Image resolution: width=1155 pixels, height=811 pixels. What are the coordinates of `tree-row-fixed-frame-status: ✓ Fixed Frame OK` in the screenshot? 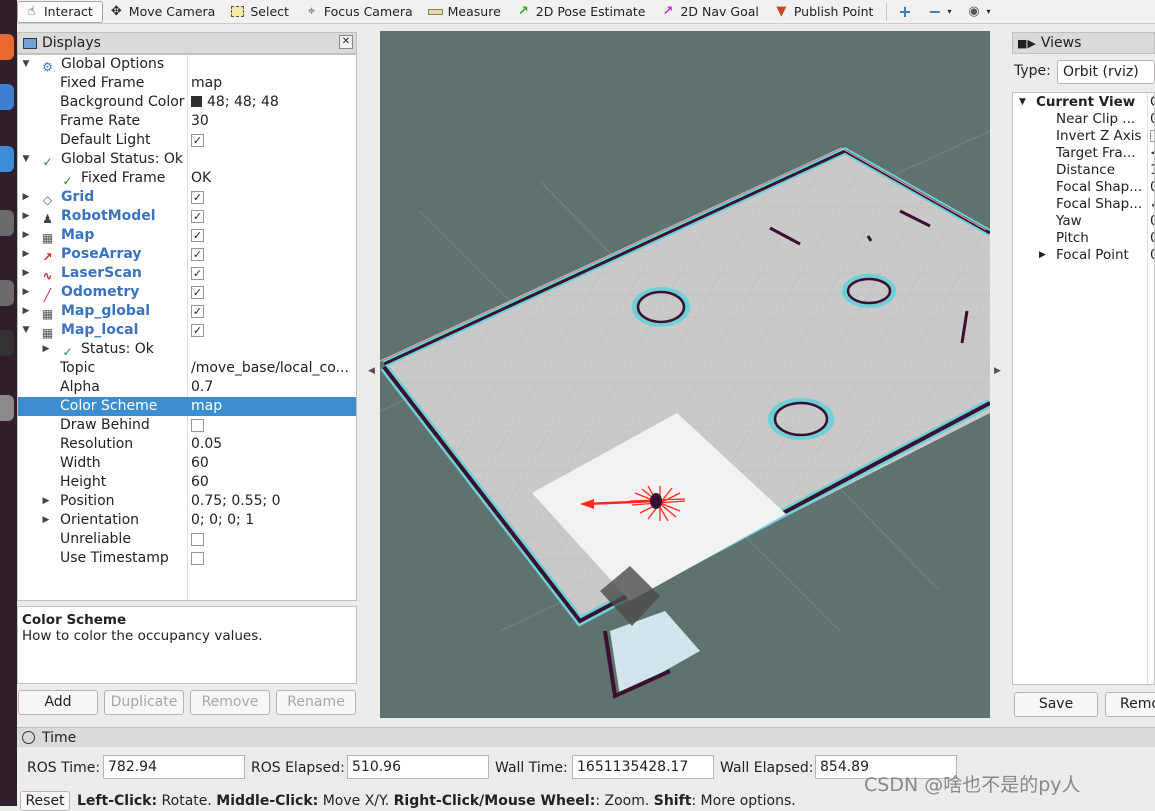 It's located at (187, 178).